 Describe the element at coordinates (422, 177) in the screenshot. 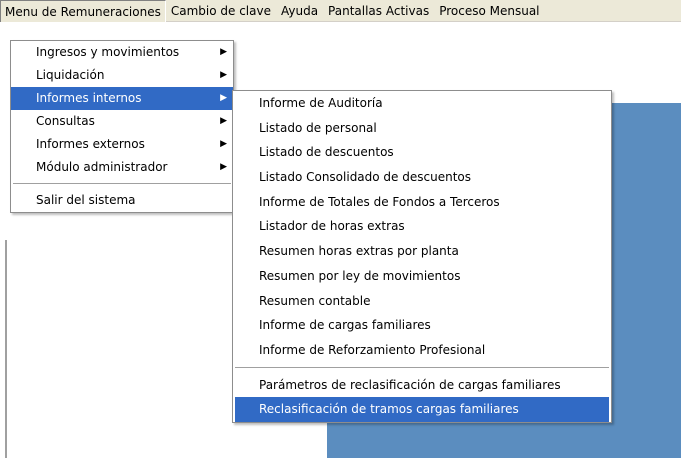

I see `submenu-item-listado-consolidado-descuentos: Listado Consolidado de descuentos` at that location.